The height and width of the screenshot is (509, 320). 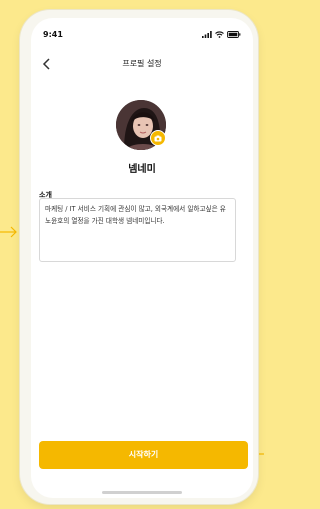 I want to click on nickname: 넴네미, so click(x=142, y=169).